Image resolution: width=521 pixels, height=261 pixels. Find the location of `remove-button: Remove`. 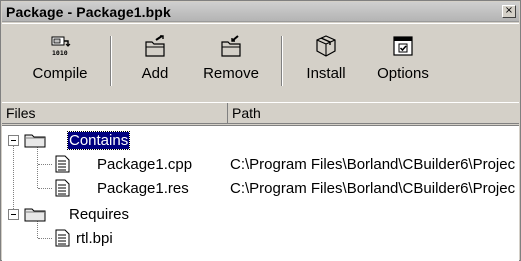

remove-button: Remove is located at coordinates (231, 62).